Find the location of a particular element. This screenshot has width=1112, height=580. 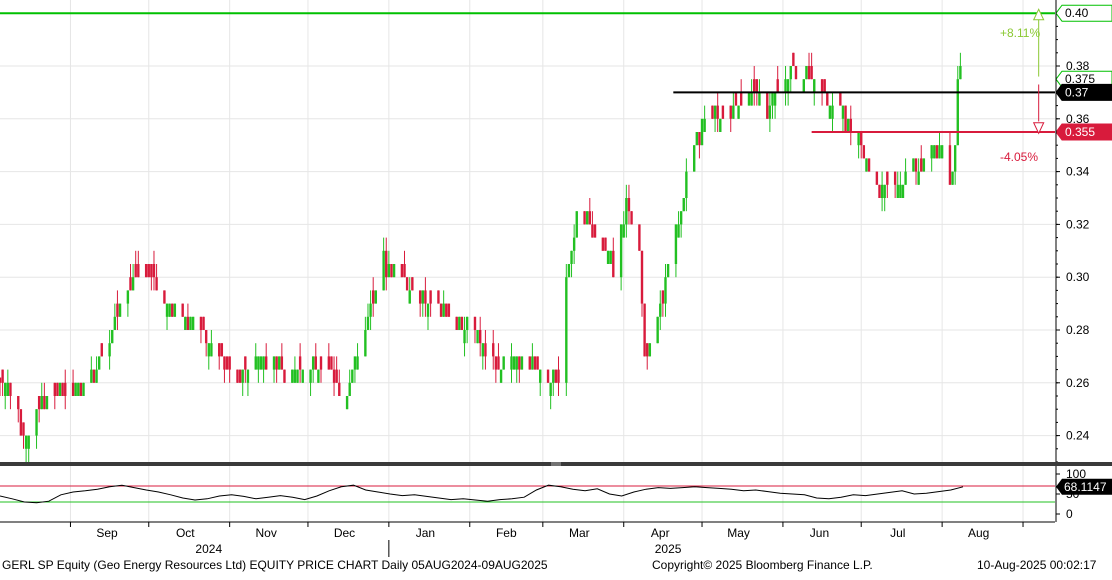

x-year-label: 2024 is located at coordinates (208, 549).